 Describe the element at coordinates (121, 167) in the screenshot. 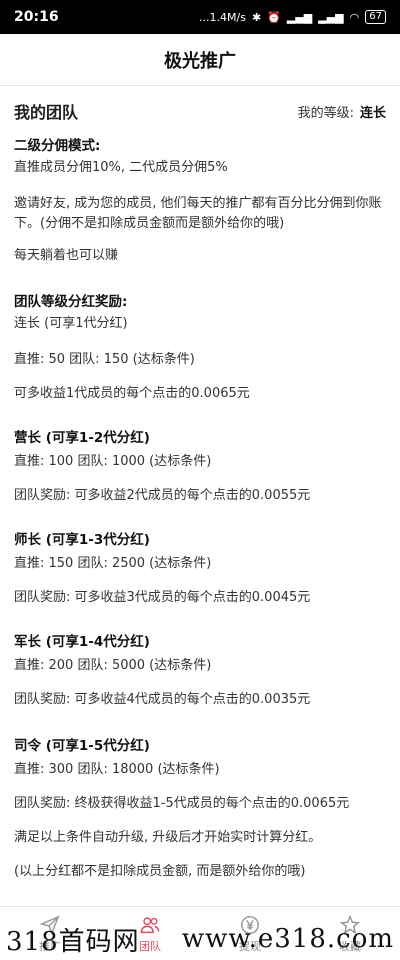

I see `commission-rate: 直推成员分佣10%, 二代成员分佣5%` at that location.